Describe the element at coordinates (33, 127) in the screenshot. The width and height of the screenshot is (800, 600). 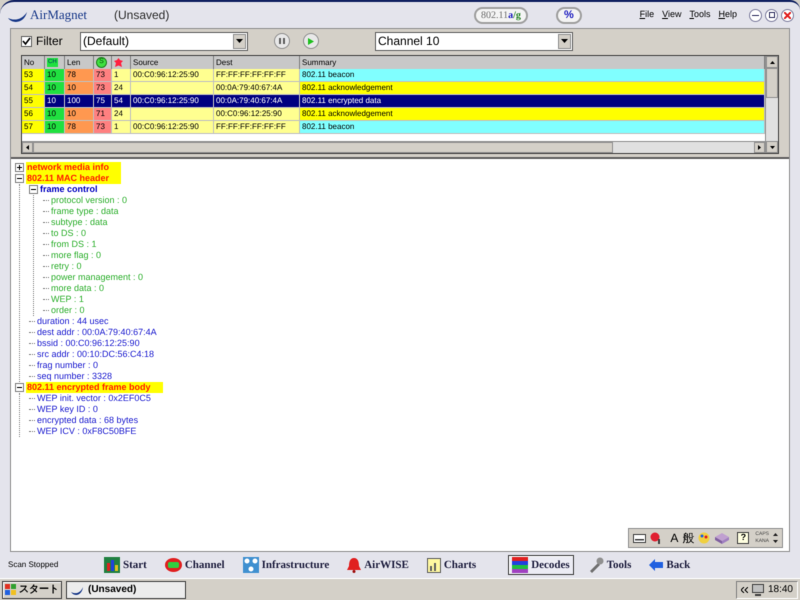
I see `table-cell: 57` at that location.